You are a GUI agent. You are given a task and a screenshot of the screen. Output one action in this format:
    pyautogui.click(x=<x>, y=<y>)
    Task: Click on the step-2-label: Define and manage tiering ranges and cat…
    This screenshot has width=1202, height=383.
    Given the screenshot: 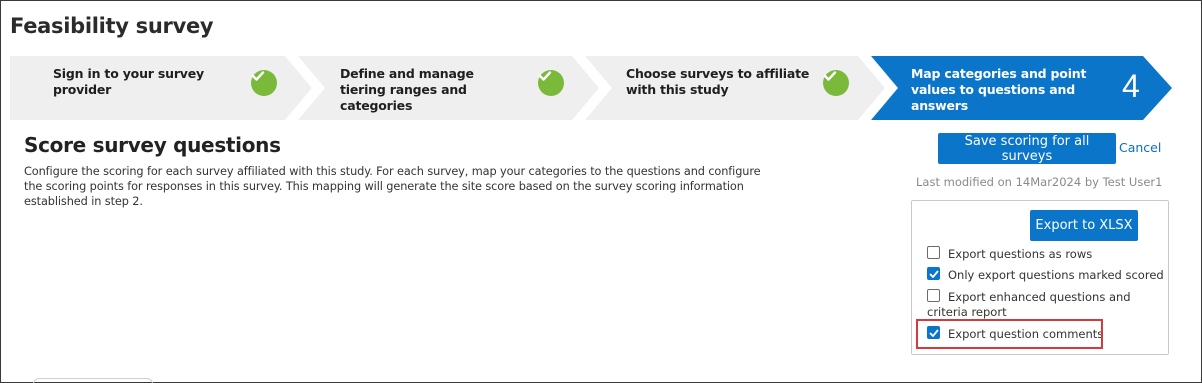 What is the action you would take?
    pyautogui.click(x=427, y=90)
    